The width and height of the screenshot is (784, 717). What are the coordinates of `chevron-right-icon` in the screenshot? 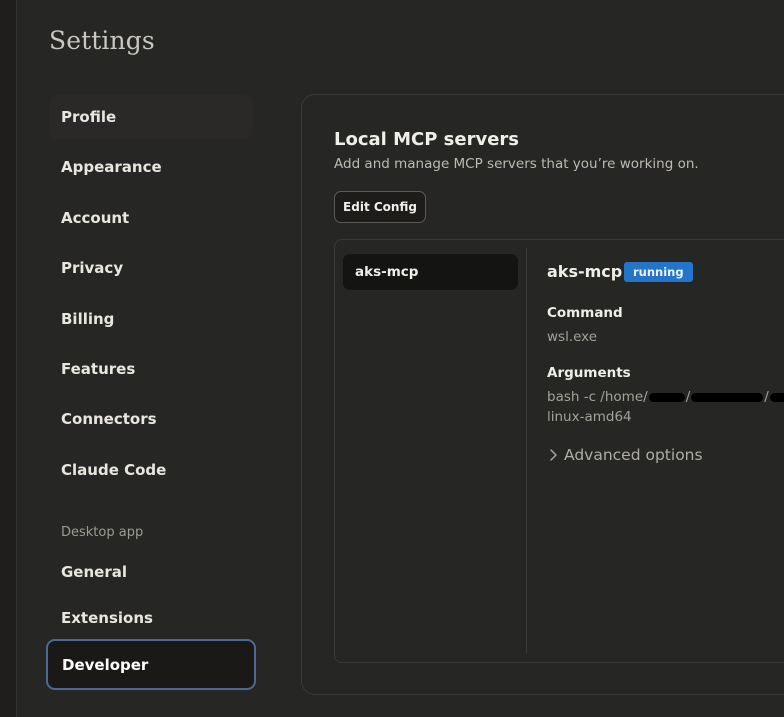 It's located at (553, 455).